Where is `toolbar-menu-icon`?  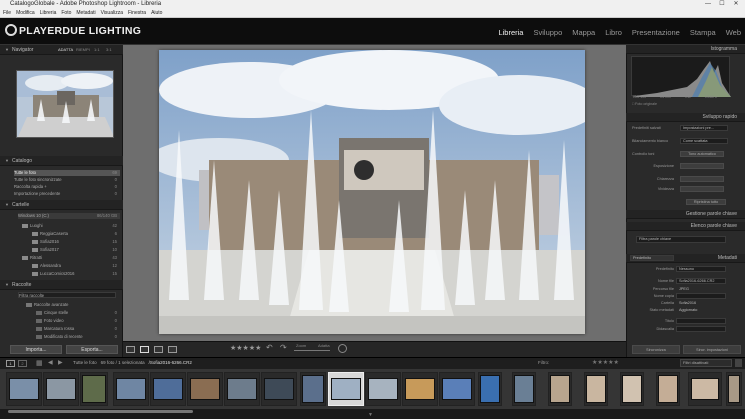 toolbar-menu-icon is located at coordinates (342, 348).